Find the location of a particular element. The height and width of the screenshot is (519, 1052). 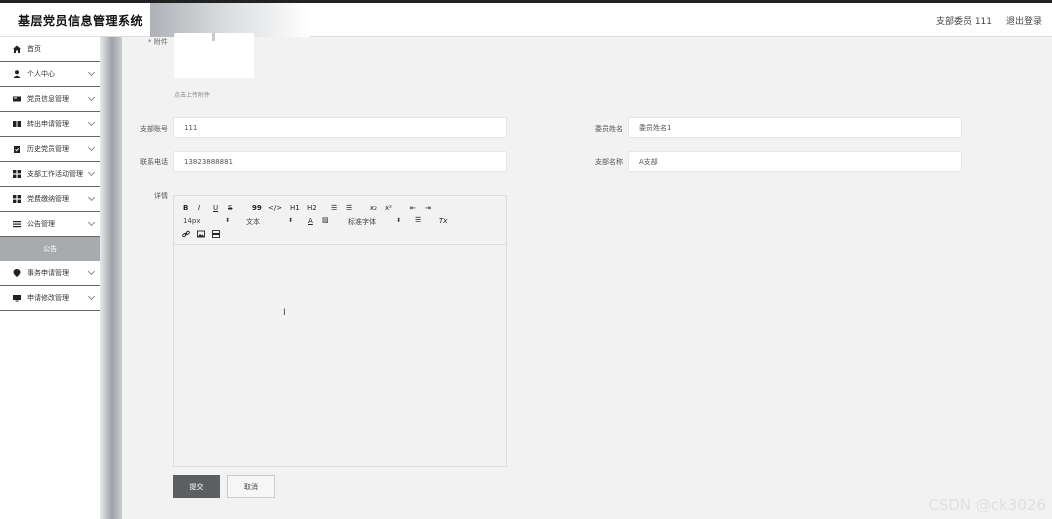

submit-button: 提交 is located at coordinates (196, 486).